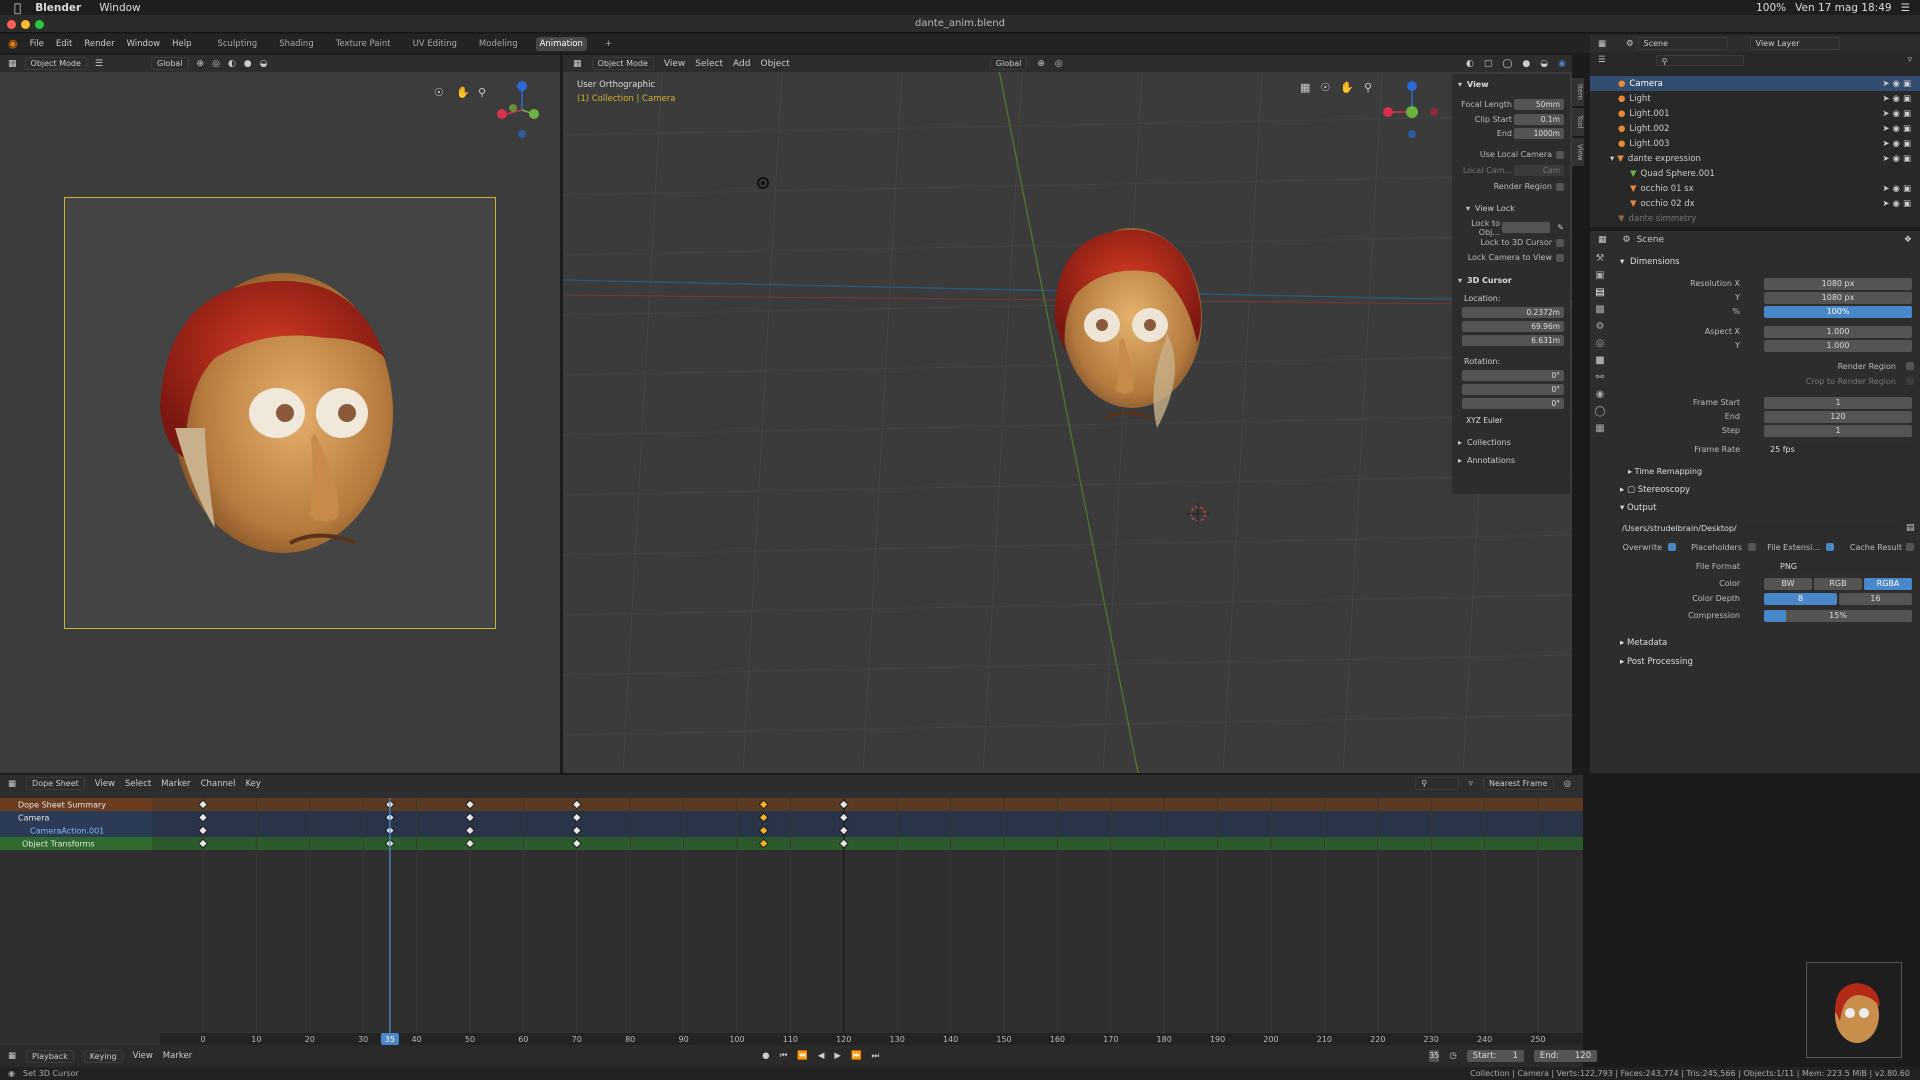  What do you see at coordinates (1838, 312) in the screenshot?
I see `resolution-pct-slider: 100%` at bounding box center [1838, 312].